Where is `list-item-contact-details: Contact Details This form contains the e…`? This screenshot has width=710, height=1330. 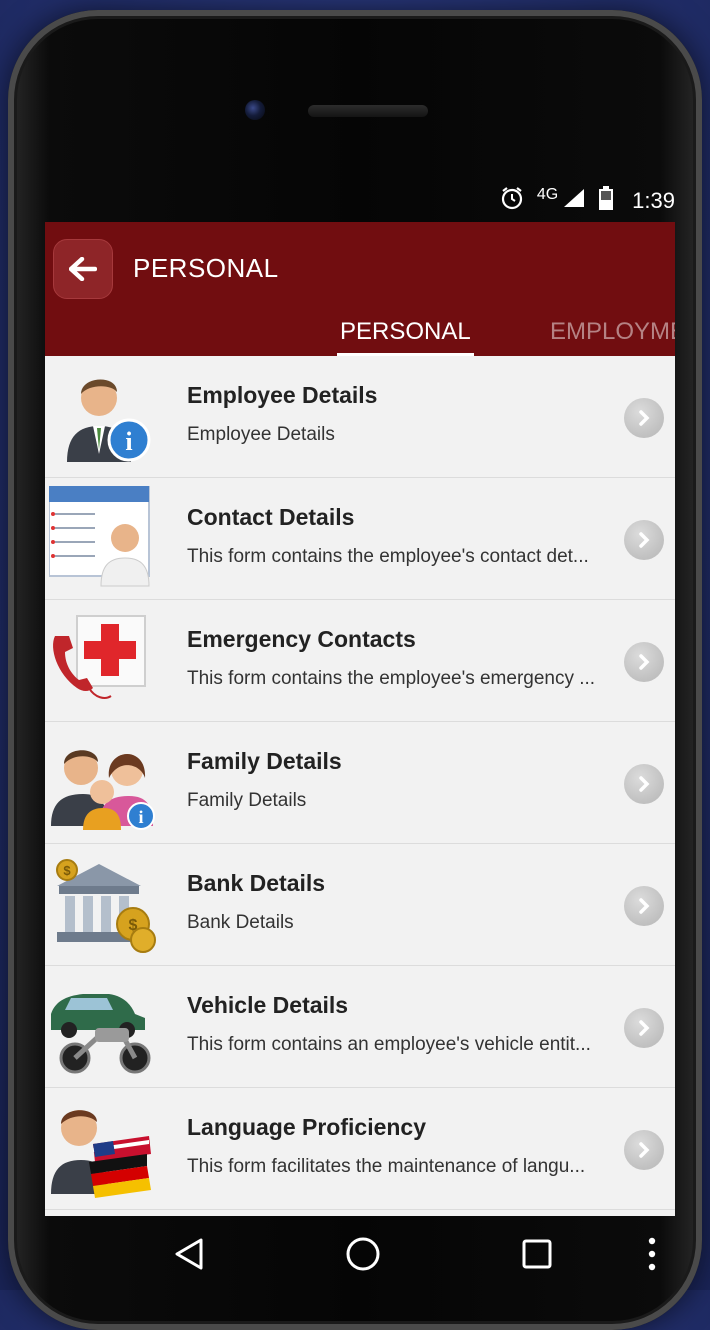 list-item-contact-details: Contact Details This form contains the e… is located at coordinates (360, 539).